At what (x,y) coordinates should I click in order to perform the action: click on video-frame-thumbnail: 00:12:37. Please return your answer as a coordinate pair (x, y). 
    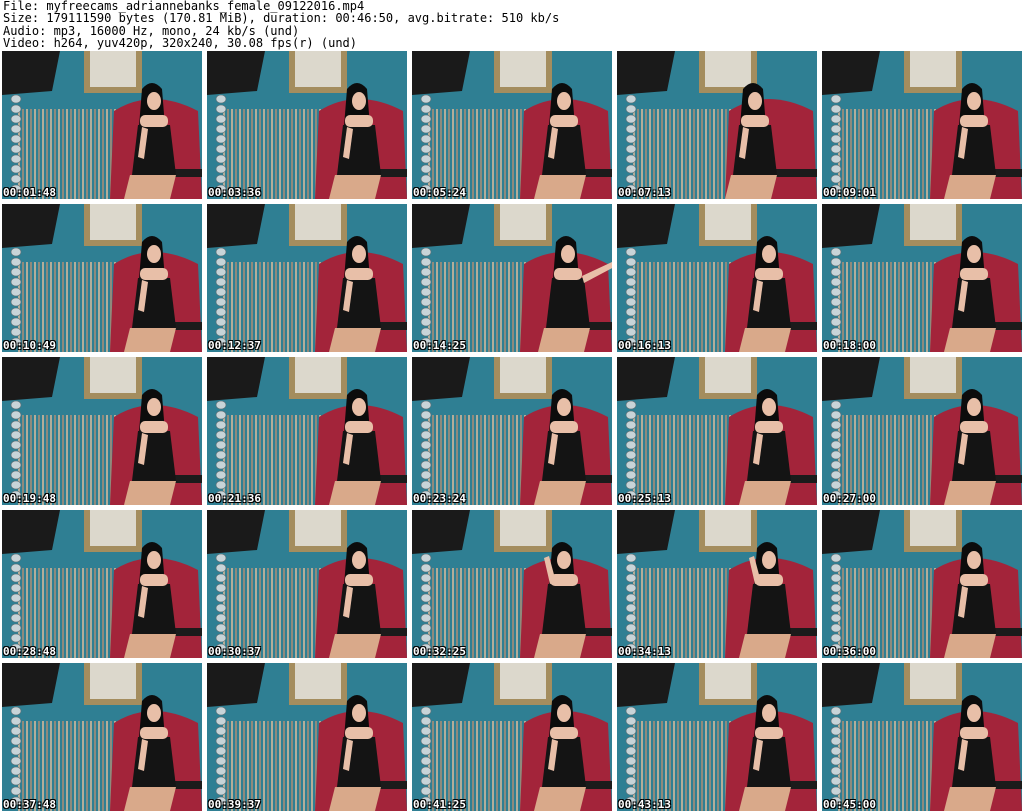
    Looking at the image, I should click on (307, 278).